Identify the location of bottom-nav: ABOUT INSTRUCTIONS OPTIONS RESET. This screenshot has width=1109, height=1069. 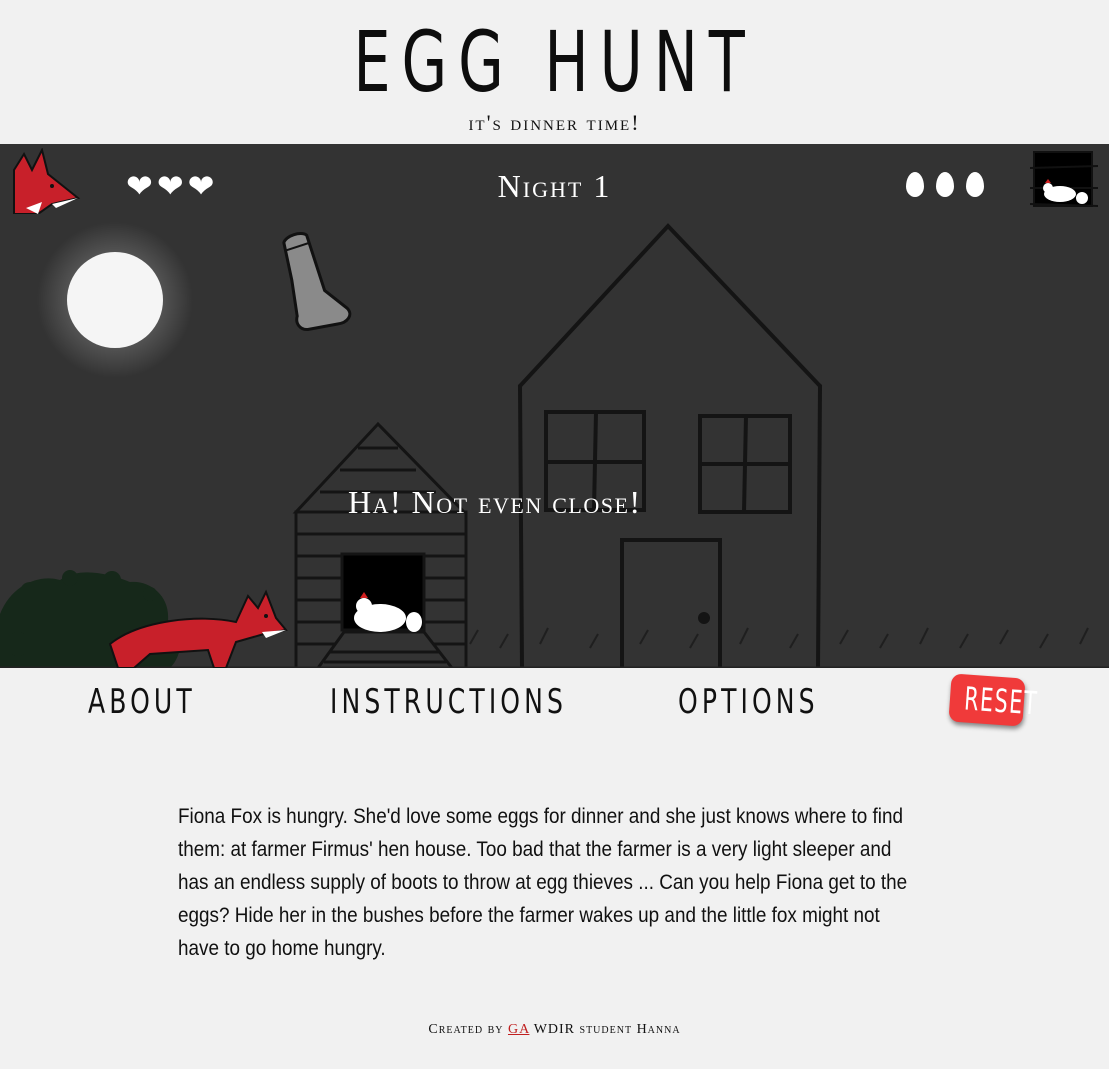
(554, 703).